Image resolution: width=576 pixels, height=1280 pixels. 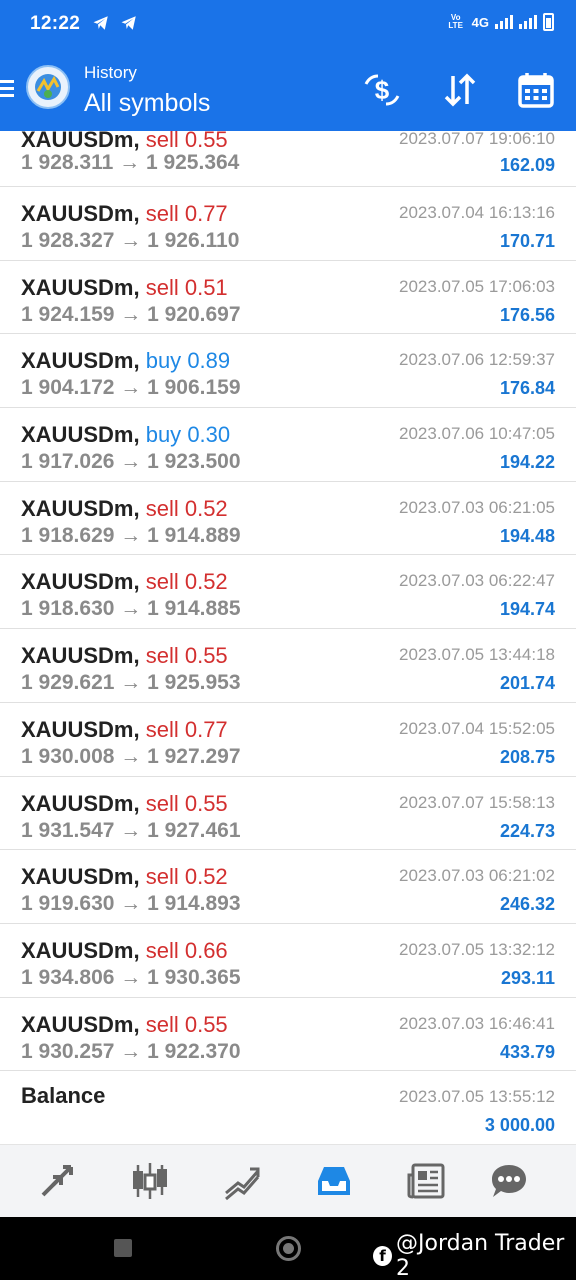 I want to click on facebook-icon: f, so click(x=383, y=1256).